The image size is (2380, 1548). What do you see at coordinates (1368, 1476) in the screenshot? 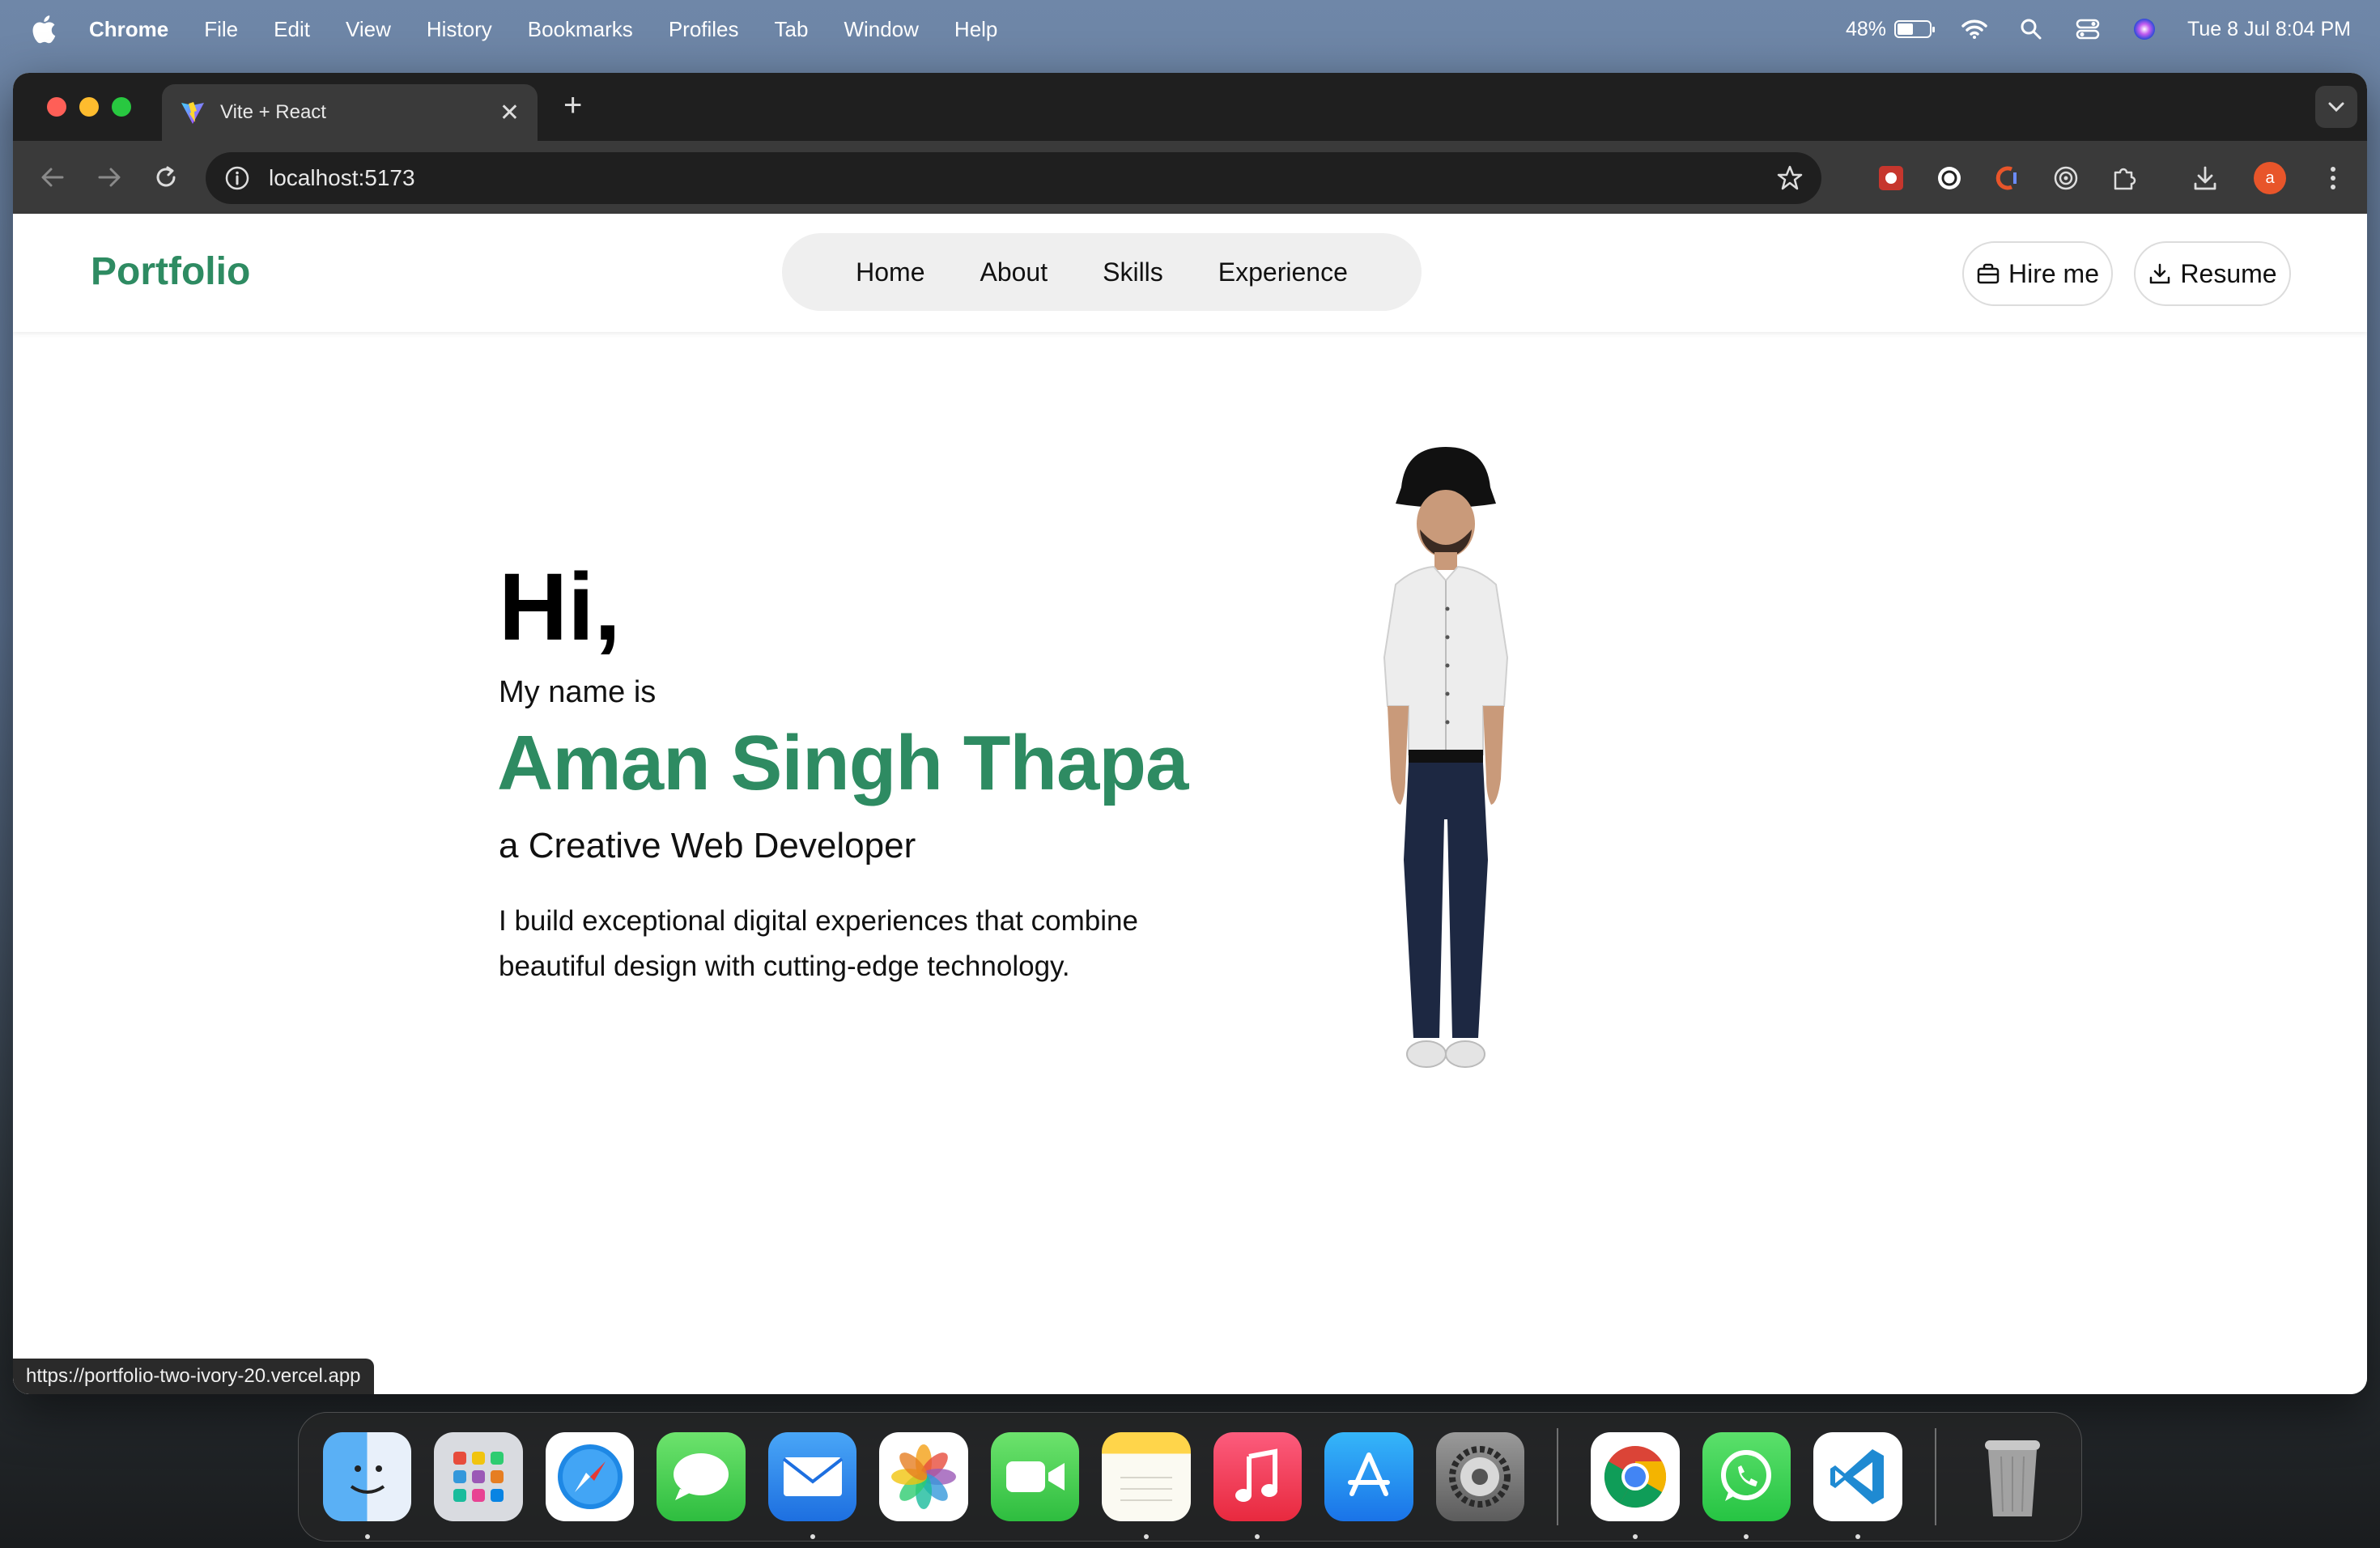
I see `app-store-icon` at bounding box center [1368, 1476].